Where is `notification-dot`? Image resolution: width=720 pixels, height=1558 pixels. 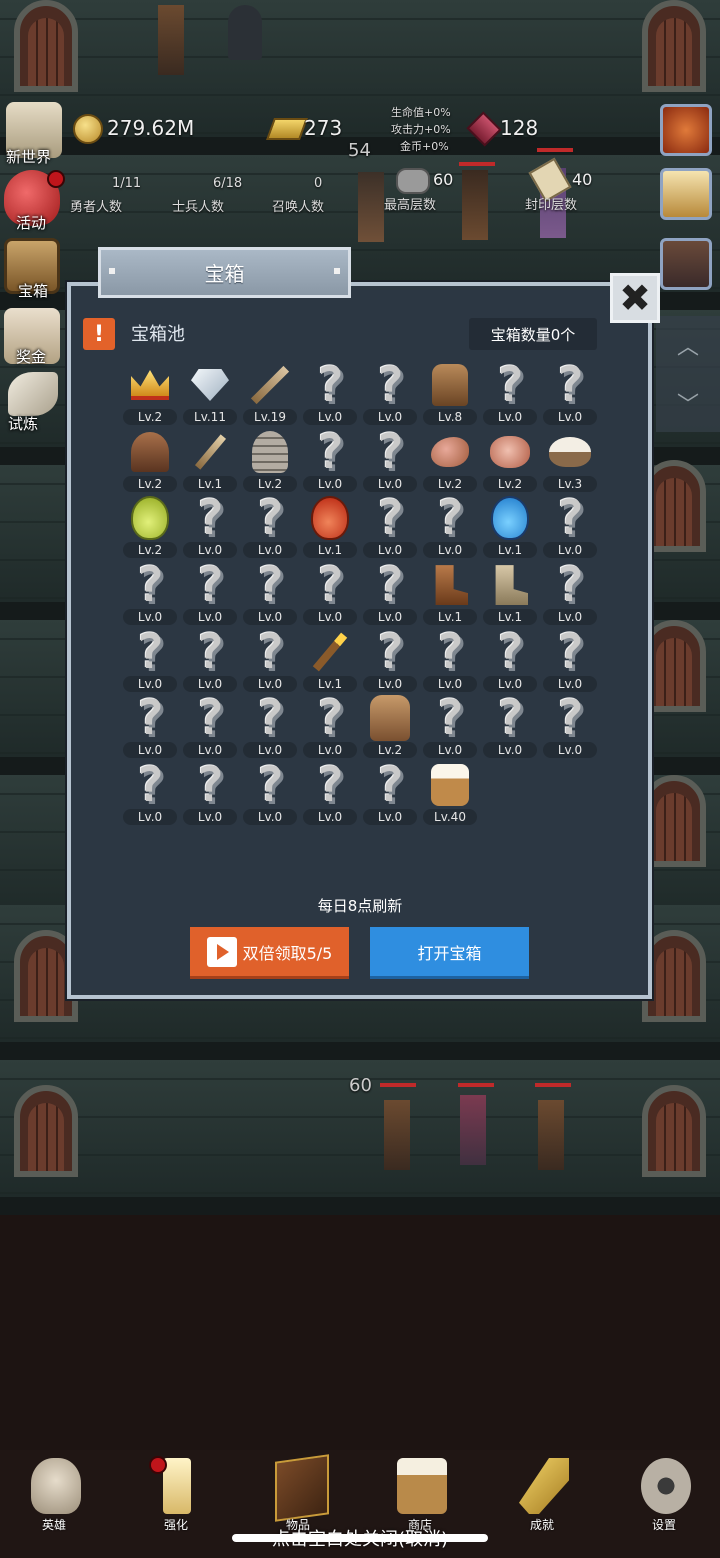 notification-dot is located at coordinates (158, 1465).